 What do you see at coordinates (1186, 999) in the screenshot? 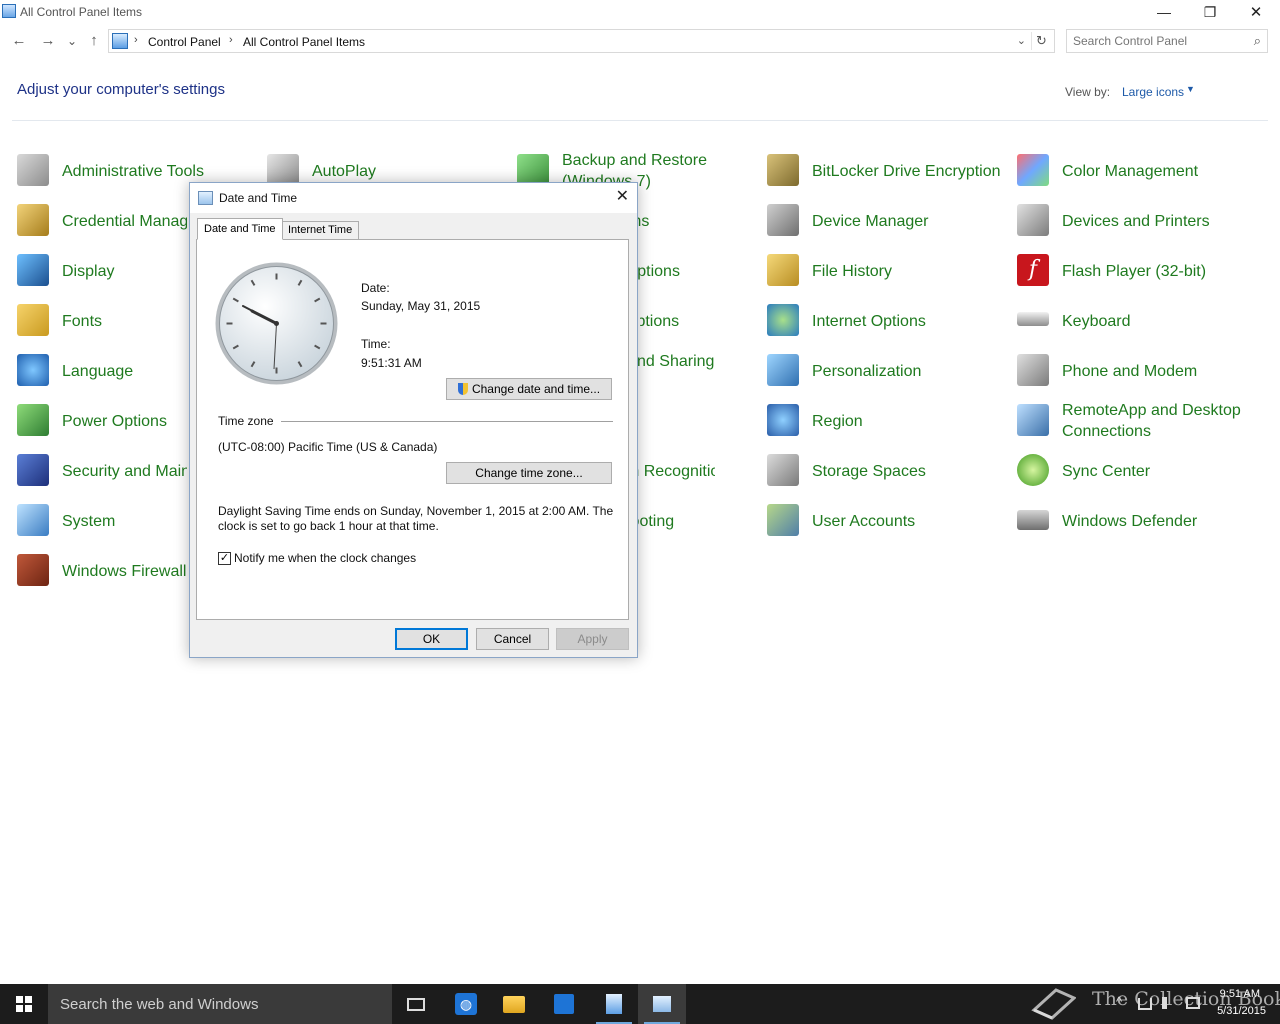
I see `watermark-text: The Collection Book` at bounding box center [1186, 999].